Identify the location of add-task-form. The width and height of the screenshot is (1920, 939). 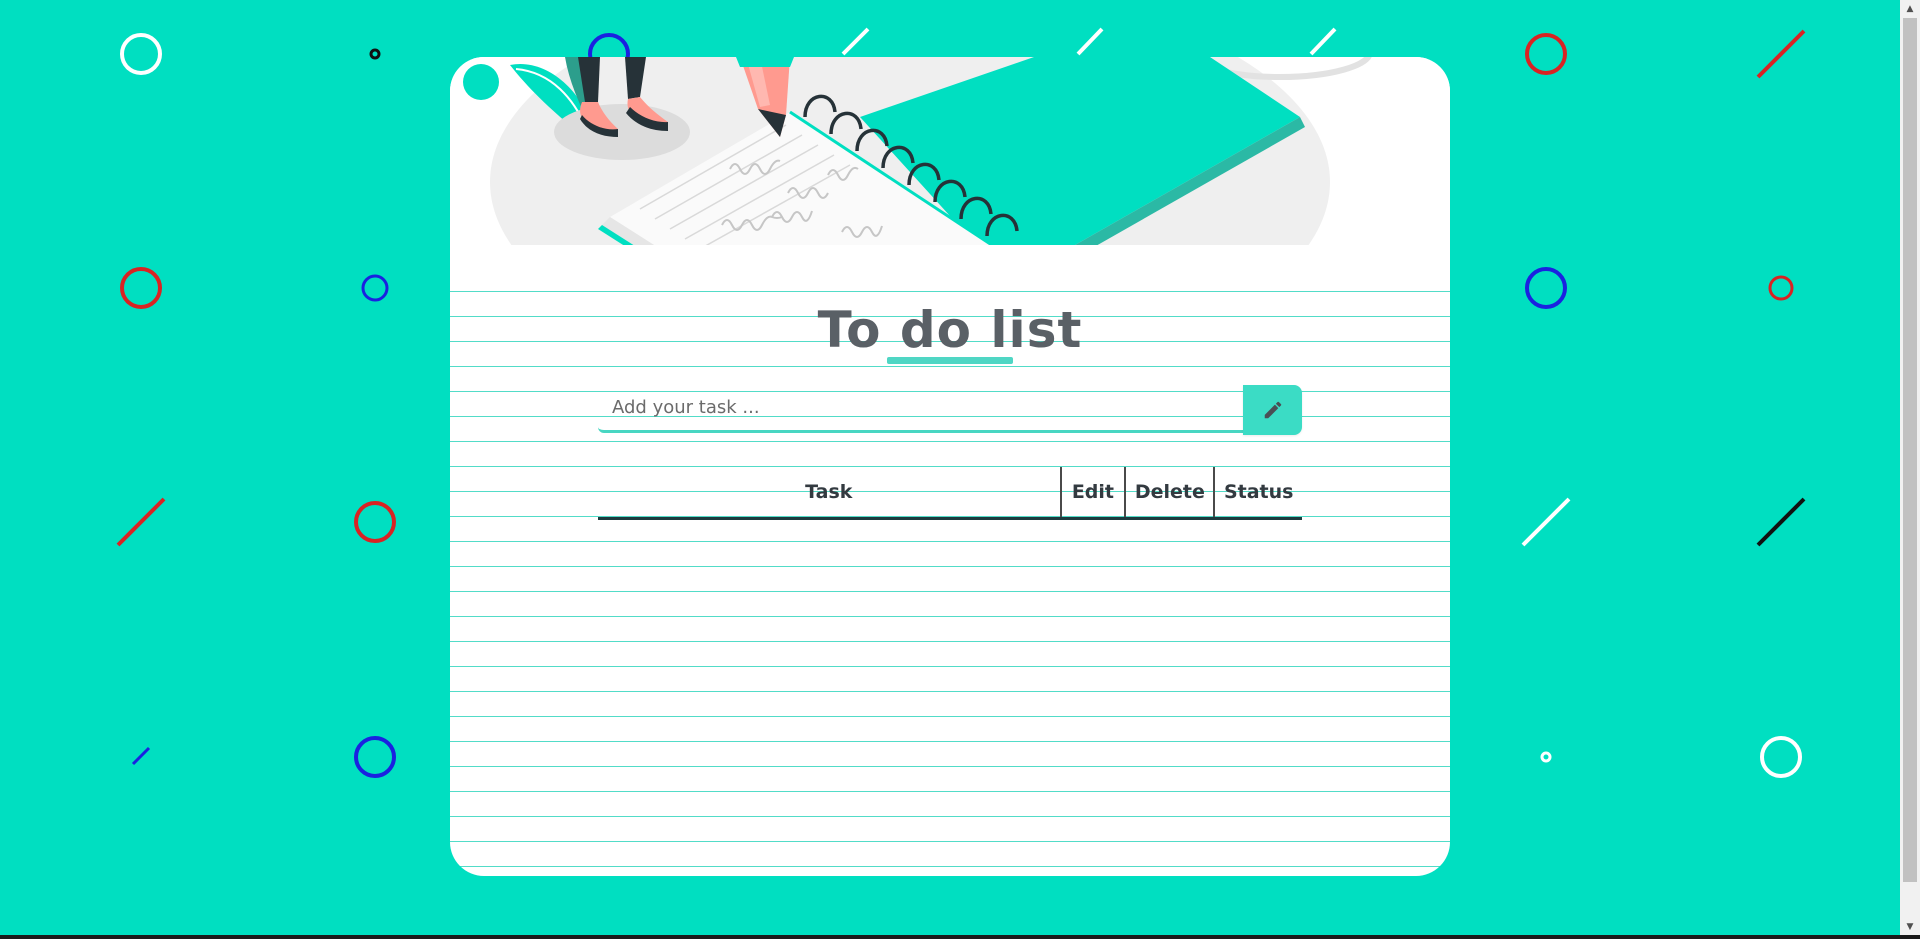
(950, 411).